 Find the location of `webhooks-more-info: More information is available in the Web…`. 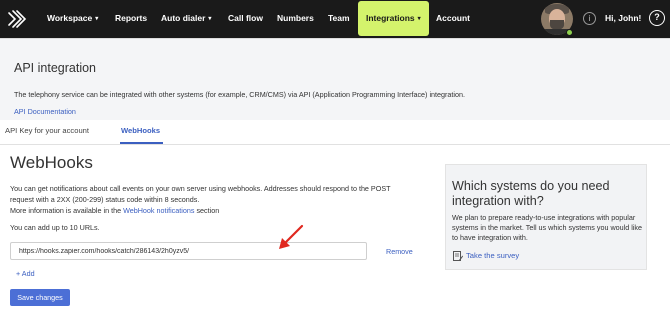

webhooks-more-info: More information is available in the Web… is located at coordinates (114, 210).